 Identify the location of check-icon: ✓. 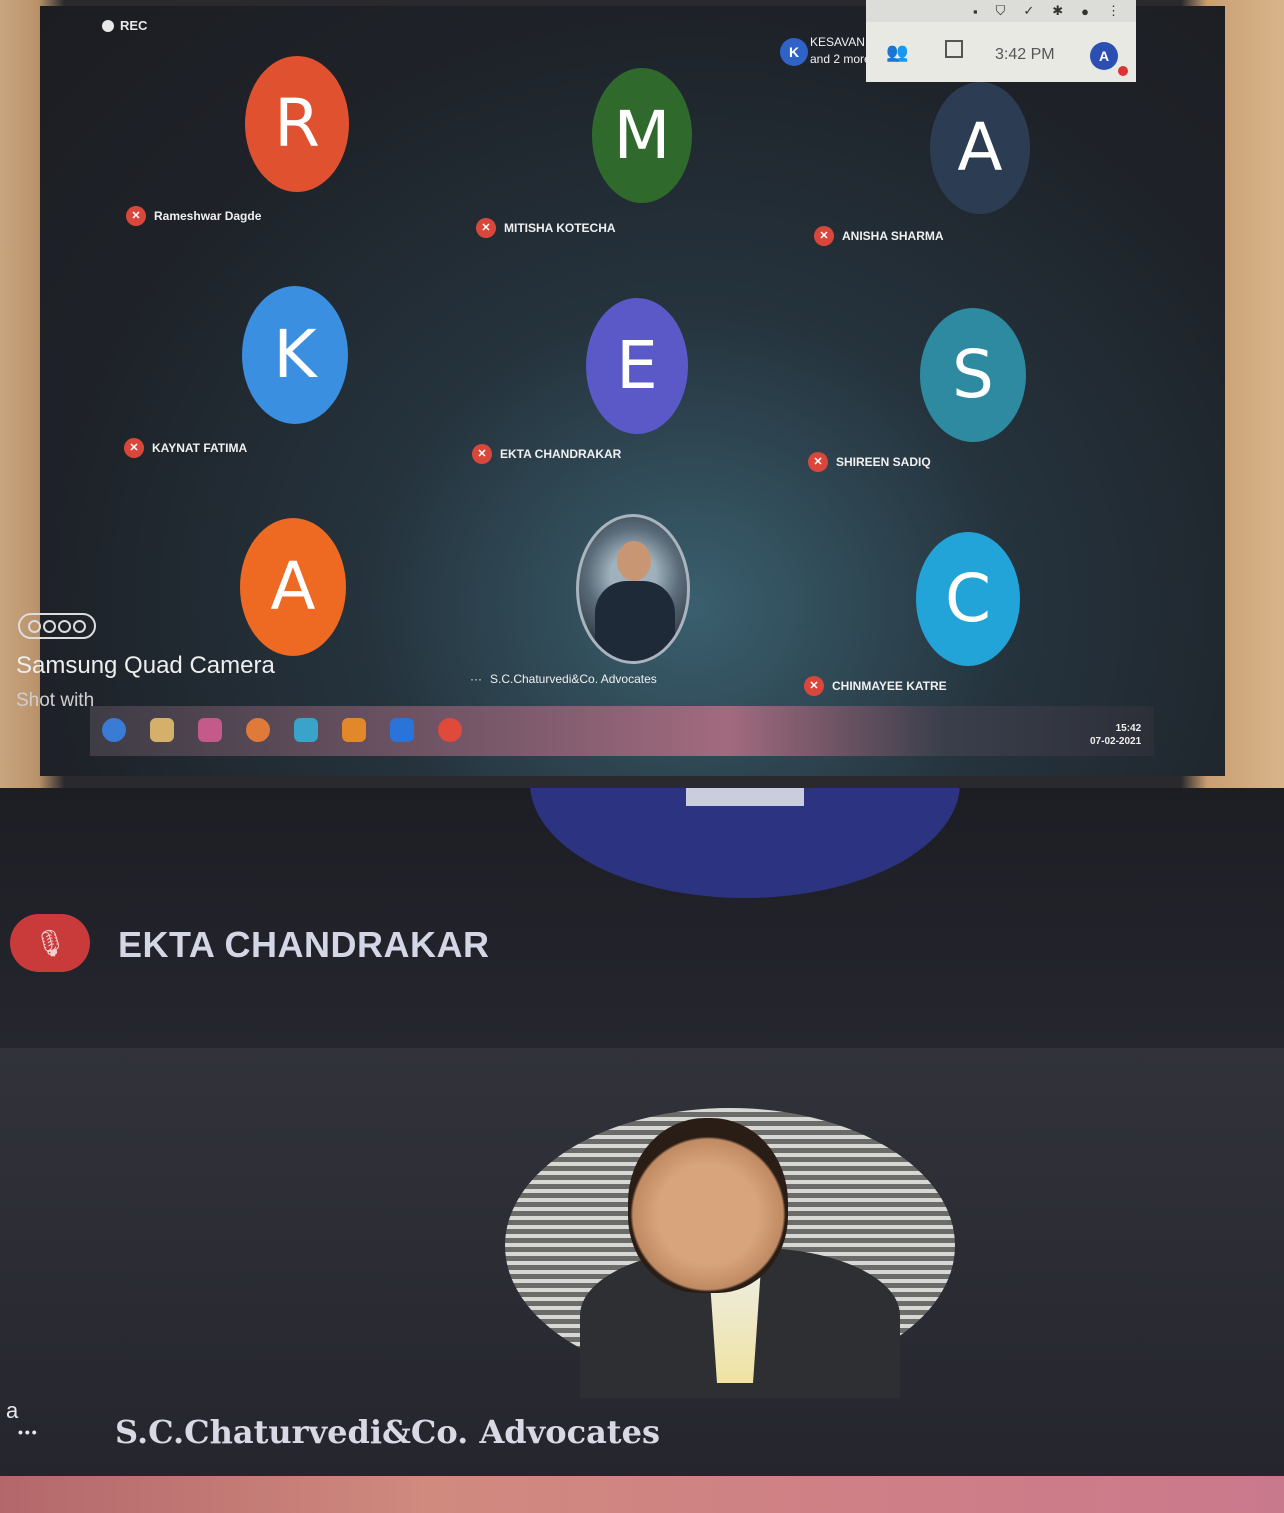
(1028, 11).